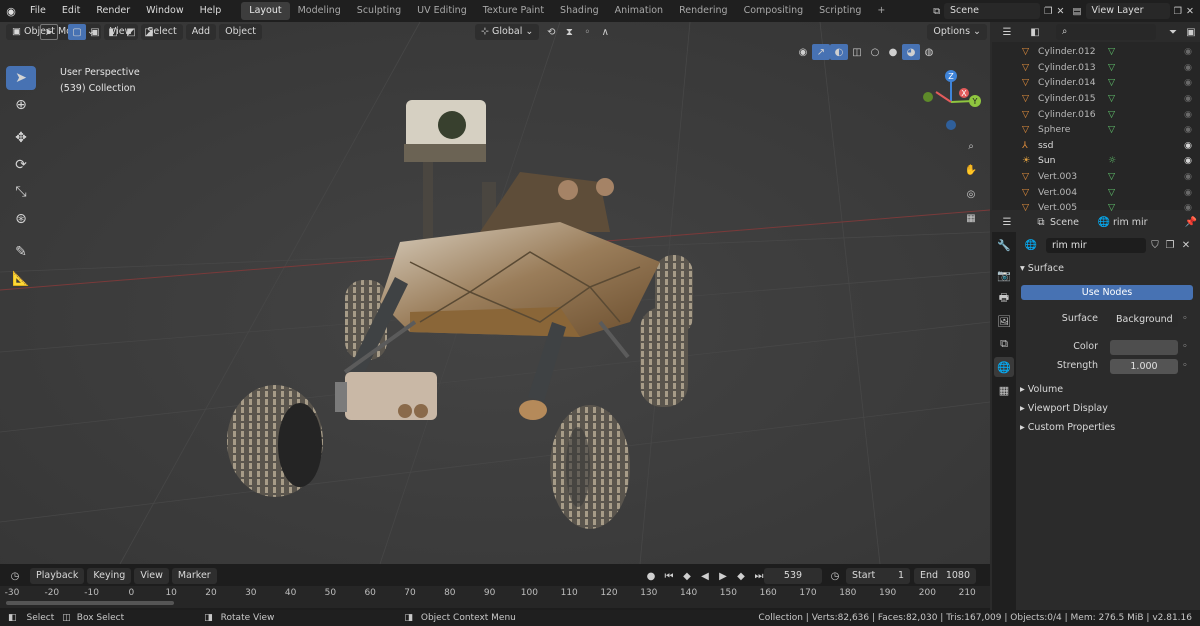  Describe the element at coordinates (971, 194) in the screenshot. I see `camera-icon: ◎` at that location.